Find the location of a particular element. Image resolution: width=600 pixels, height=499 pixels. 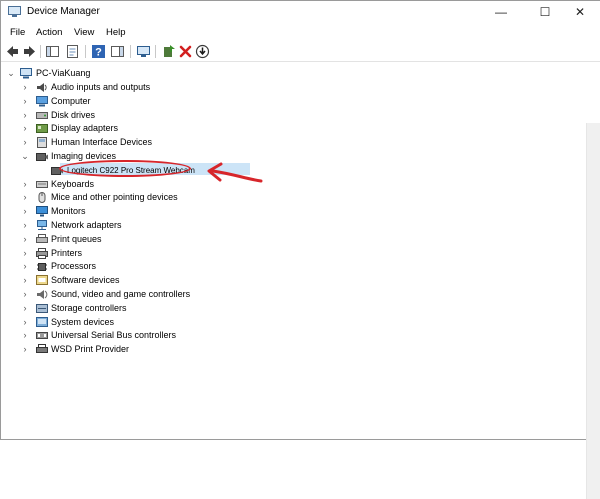

tree-category: › Keyboards is located at coordinates (162, 184).